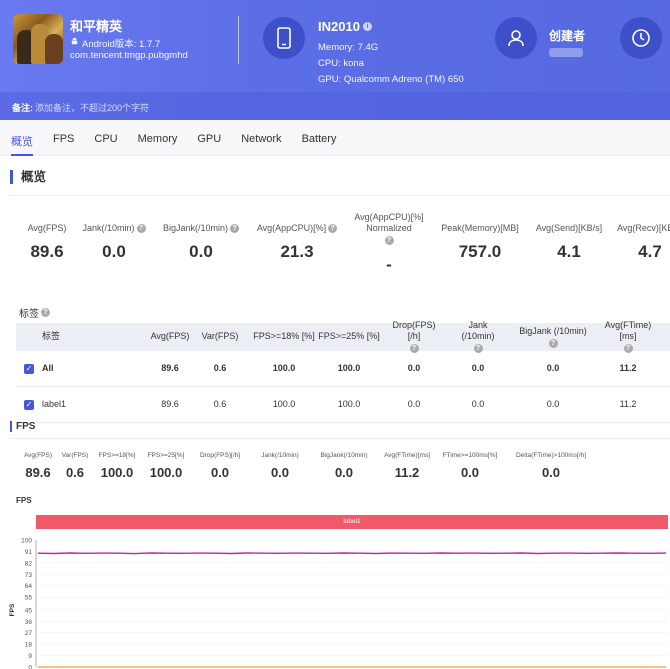  What do you see at coordinates (291, 228) in the screenshot?
I see `stat-label-text: Avg(AppCPU)[%]` at bounding box center [291, 228].